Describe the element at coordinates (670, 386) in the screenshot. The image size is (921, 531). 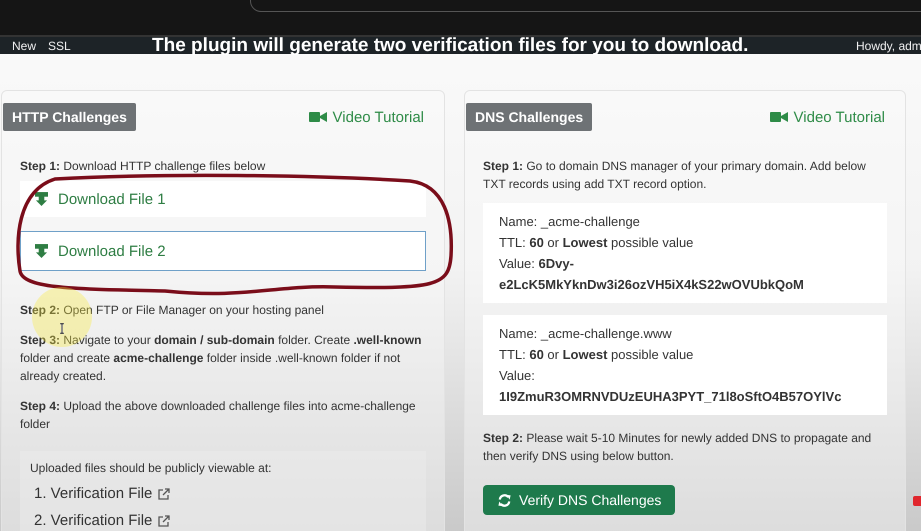
I see `record-line: Value: 1I9ZmuR3OMRNVDUzEUHA3PYT_71l8oSftO4B57OYlVc` at that location.